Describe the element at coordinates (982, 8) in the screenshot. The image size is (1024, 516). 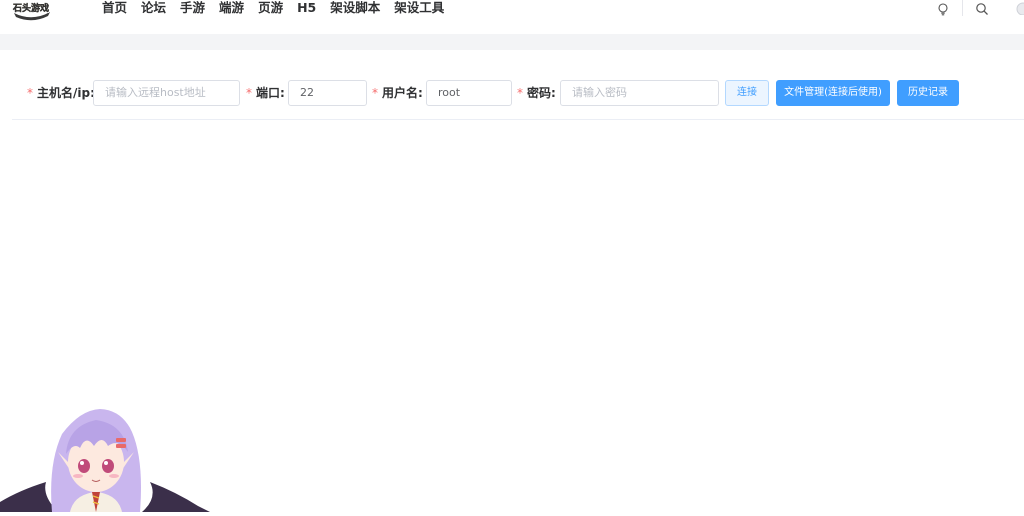
I see `search-icon` at that location.